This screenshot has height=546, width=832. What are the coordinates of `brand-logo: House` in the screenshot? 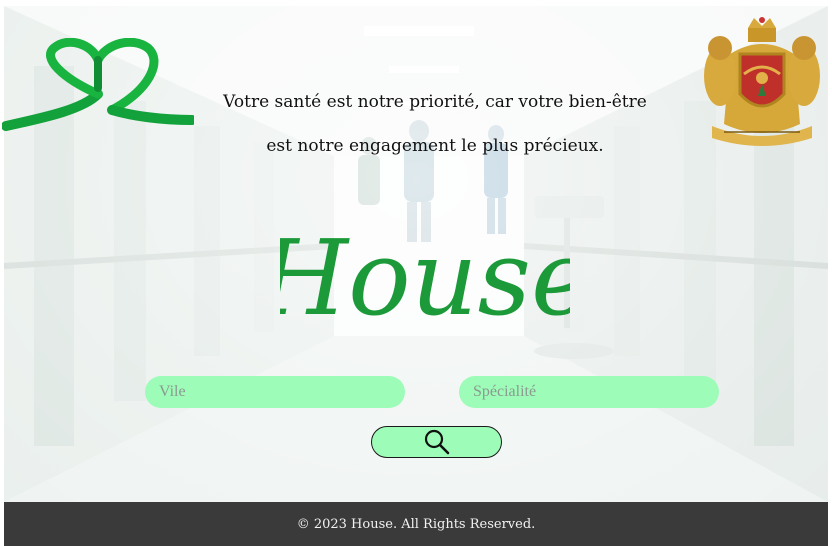 It's located at (423, 271).